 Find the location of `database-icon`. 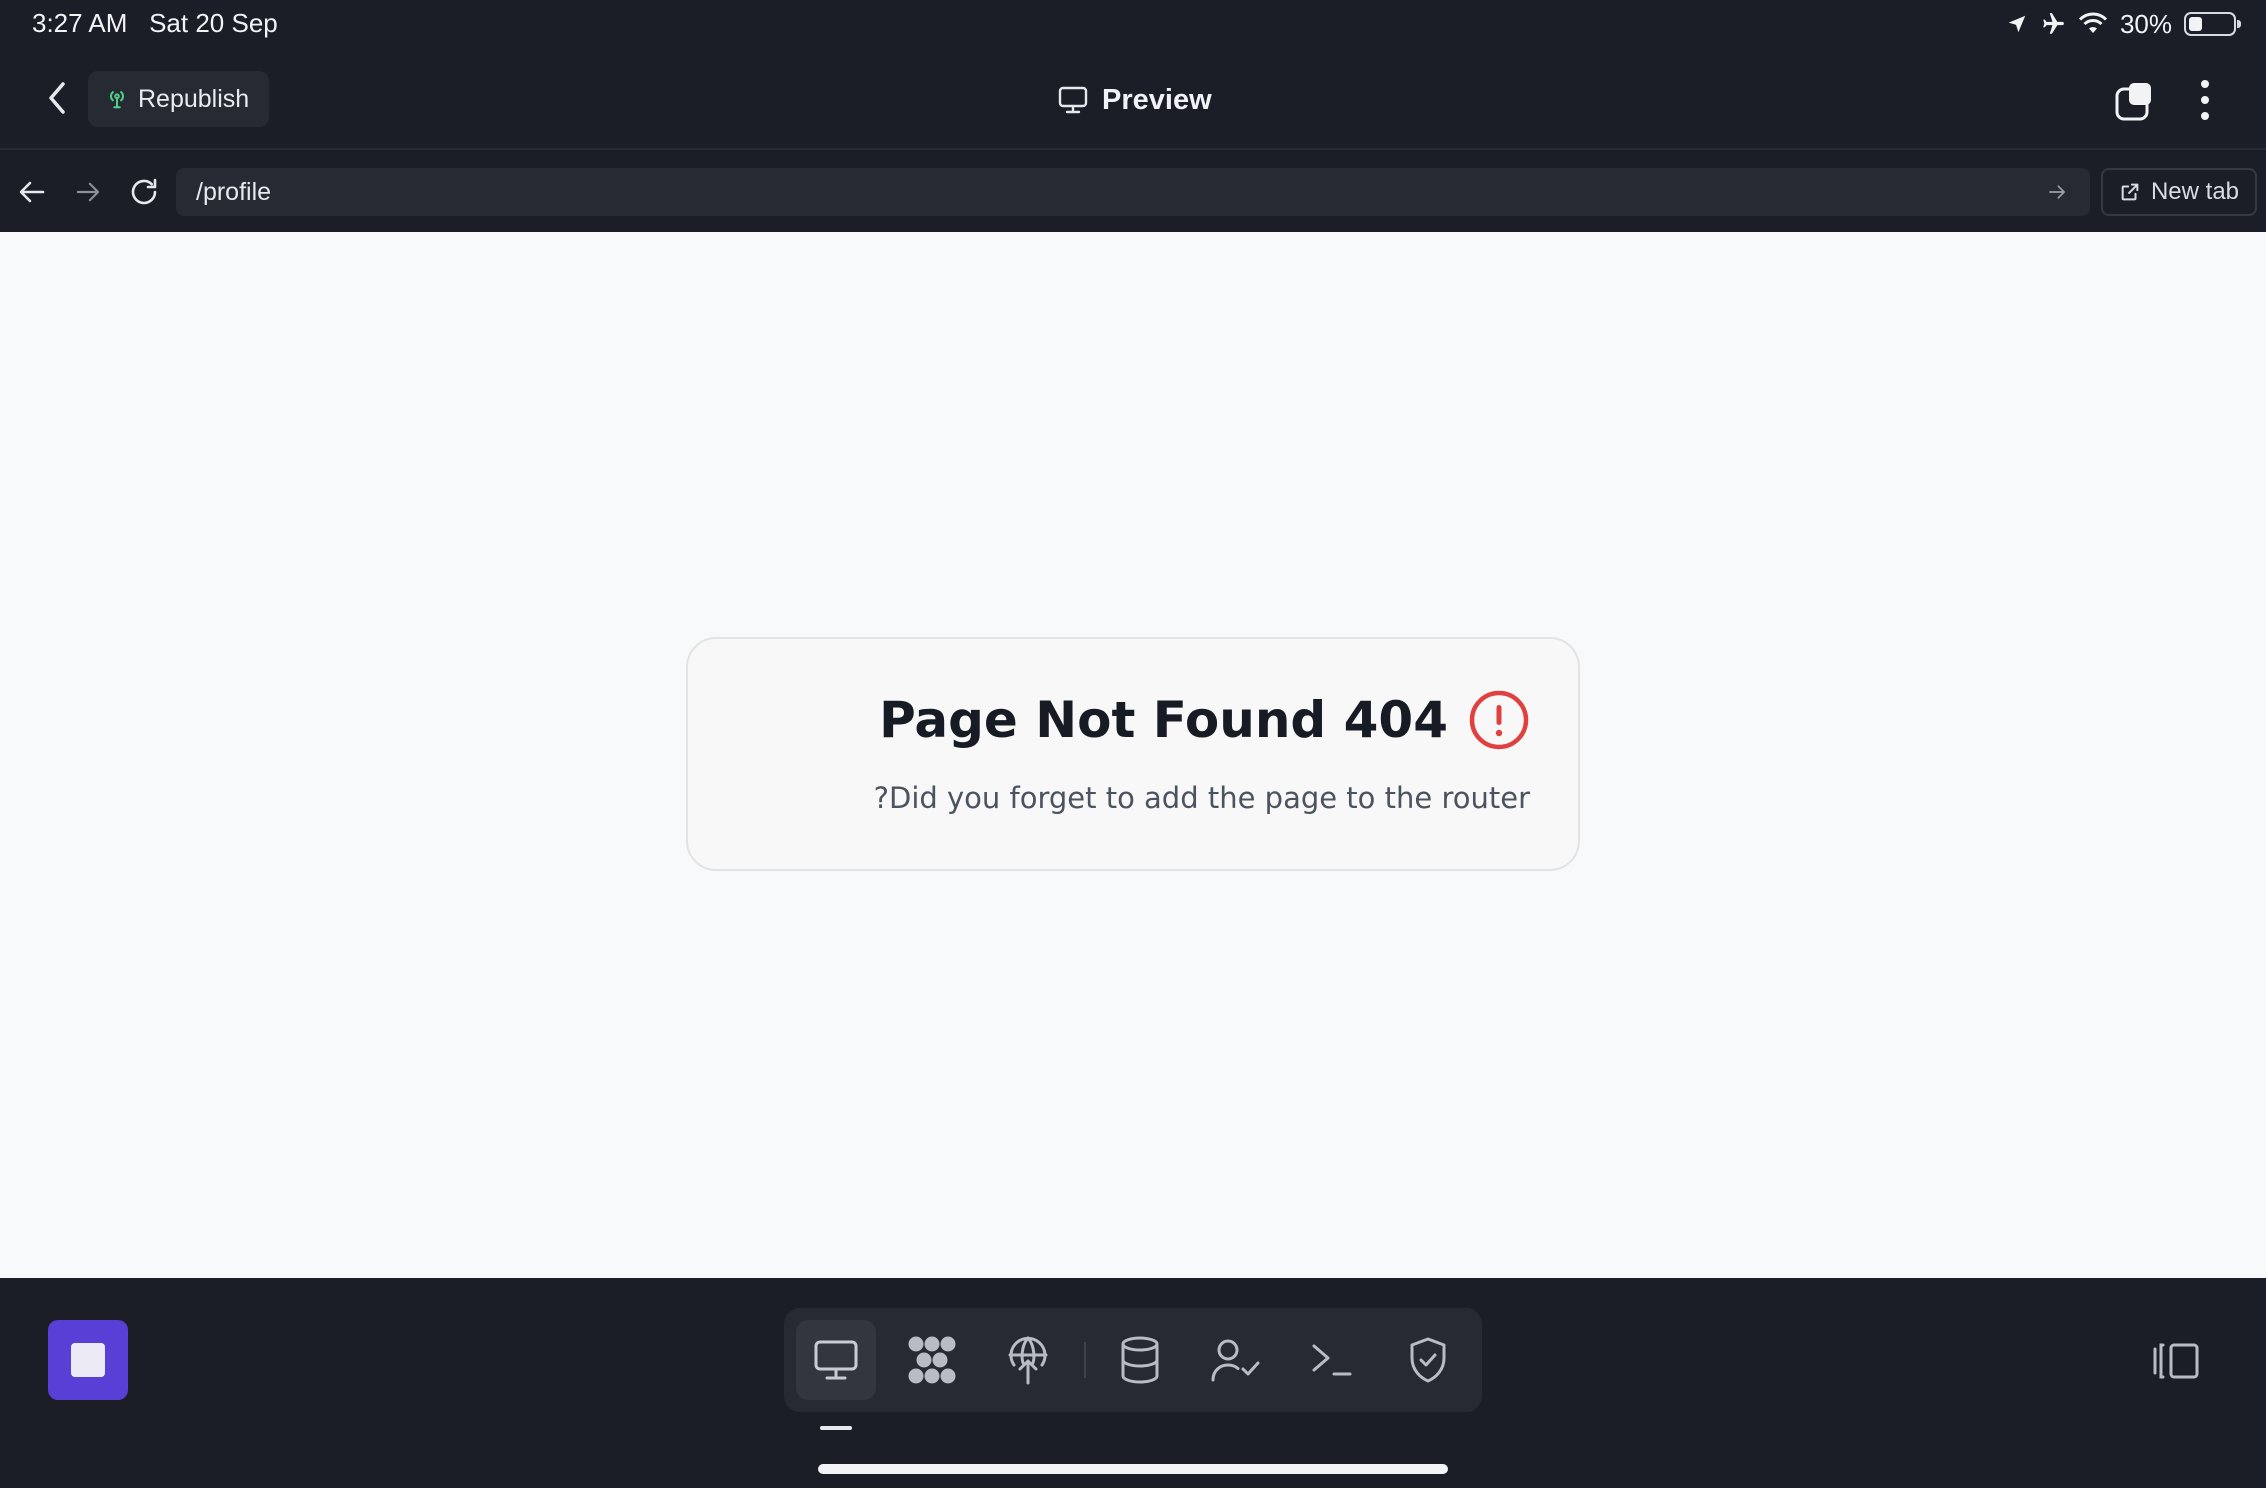

database-icon is located at coordinates (1140, 1360).